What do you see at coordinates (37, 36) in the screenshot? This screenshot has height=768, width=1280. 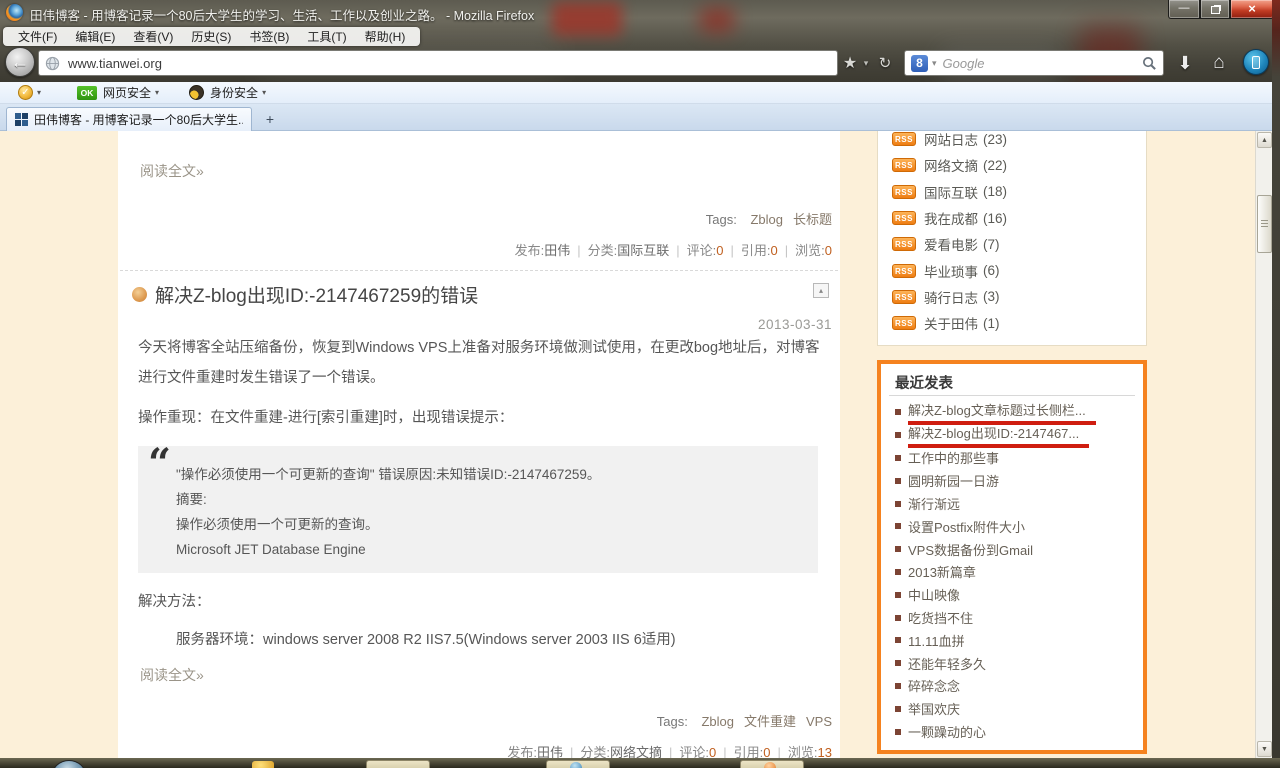 I see `menu-item: 文件(F)` at bounding box center [37, 36].